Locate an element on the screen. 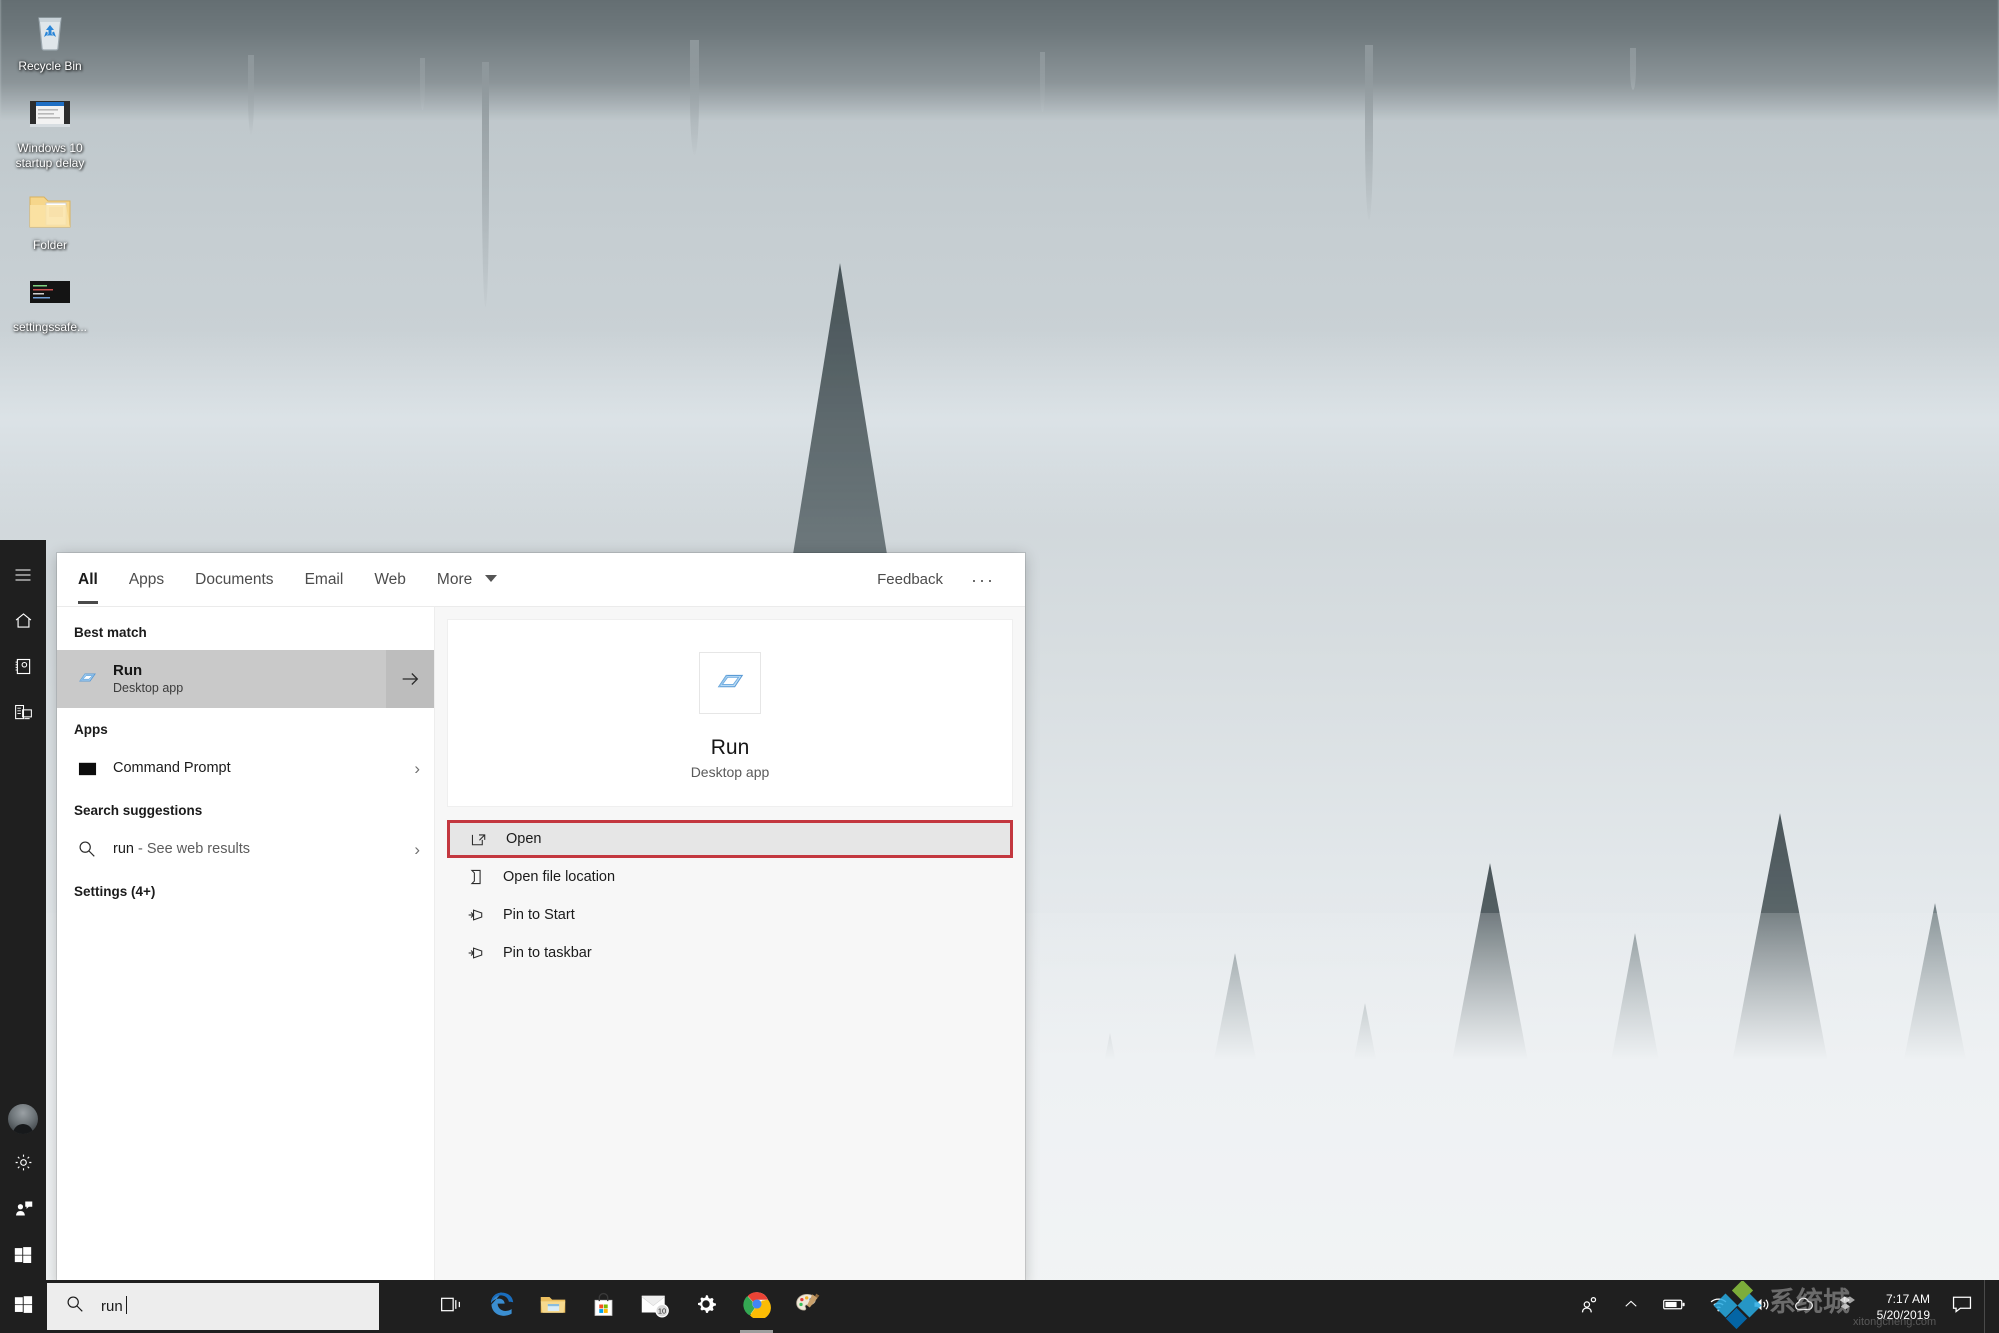  clock-time: 7:17 AM is located at coordinates (1907, 1298).